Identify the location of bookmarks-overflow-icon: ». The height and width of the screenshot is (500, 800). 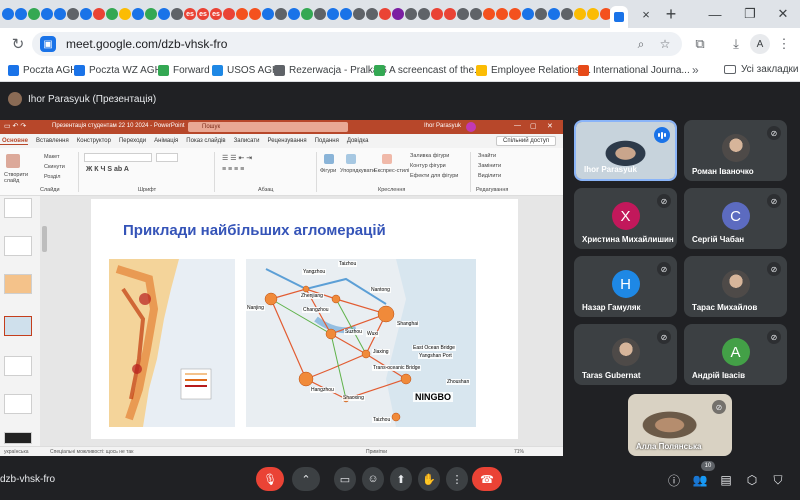
(695, 70).